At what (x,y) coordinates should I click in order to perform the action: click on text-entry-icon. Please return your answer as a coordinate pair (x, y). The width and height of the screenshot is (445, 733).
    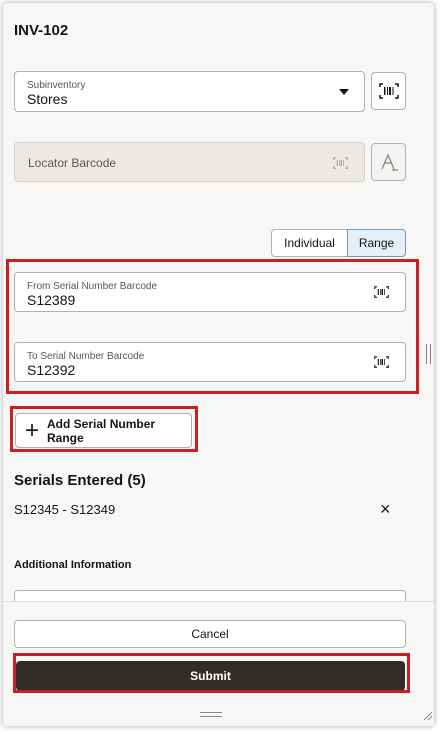
    Looking at the image, I should click on (389, 162).